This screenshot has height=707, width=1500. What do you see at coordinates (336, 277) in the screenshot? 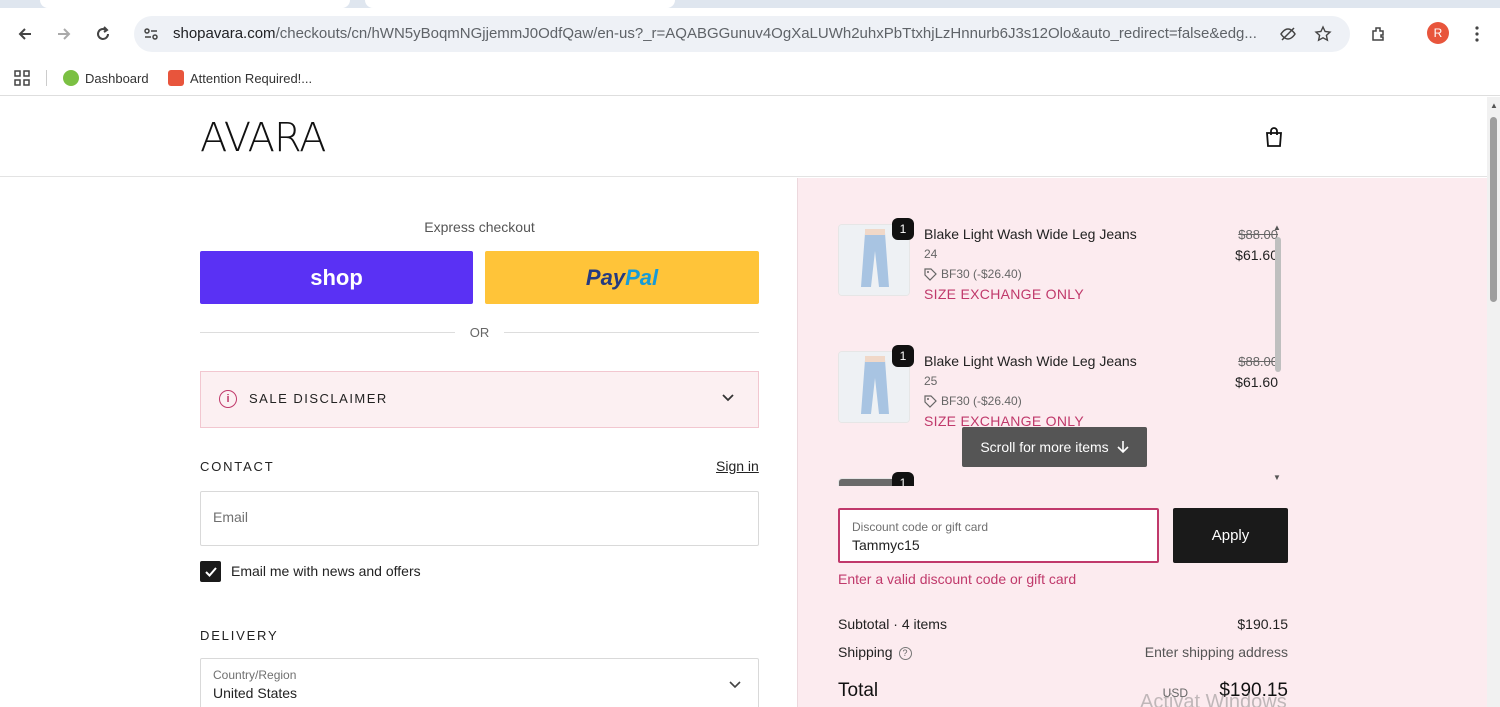
I see `shop-pay-button: shop` at bounding box center [336, 277].